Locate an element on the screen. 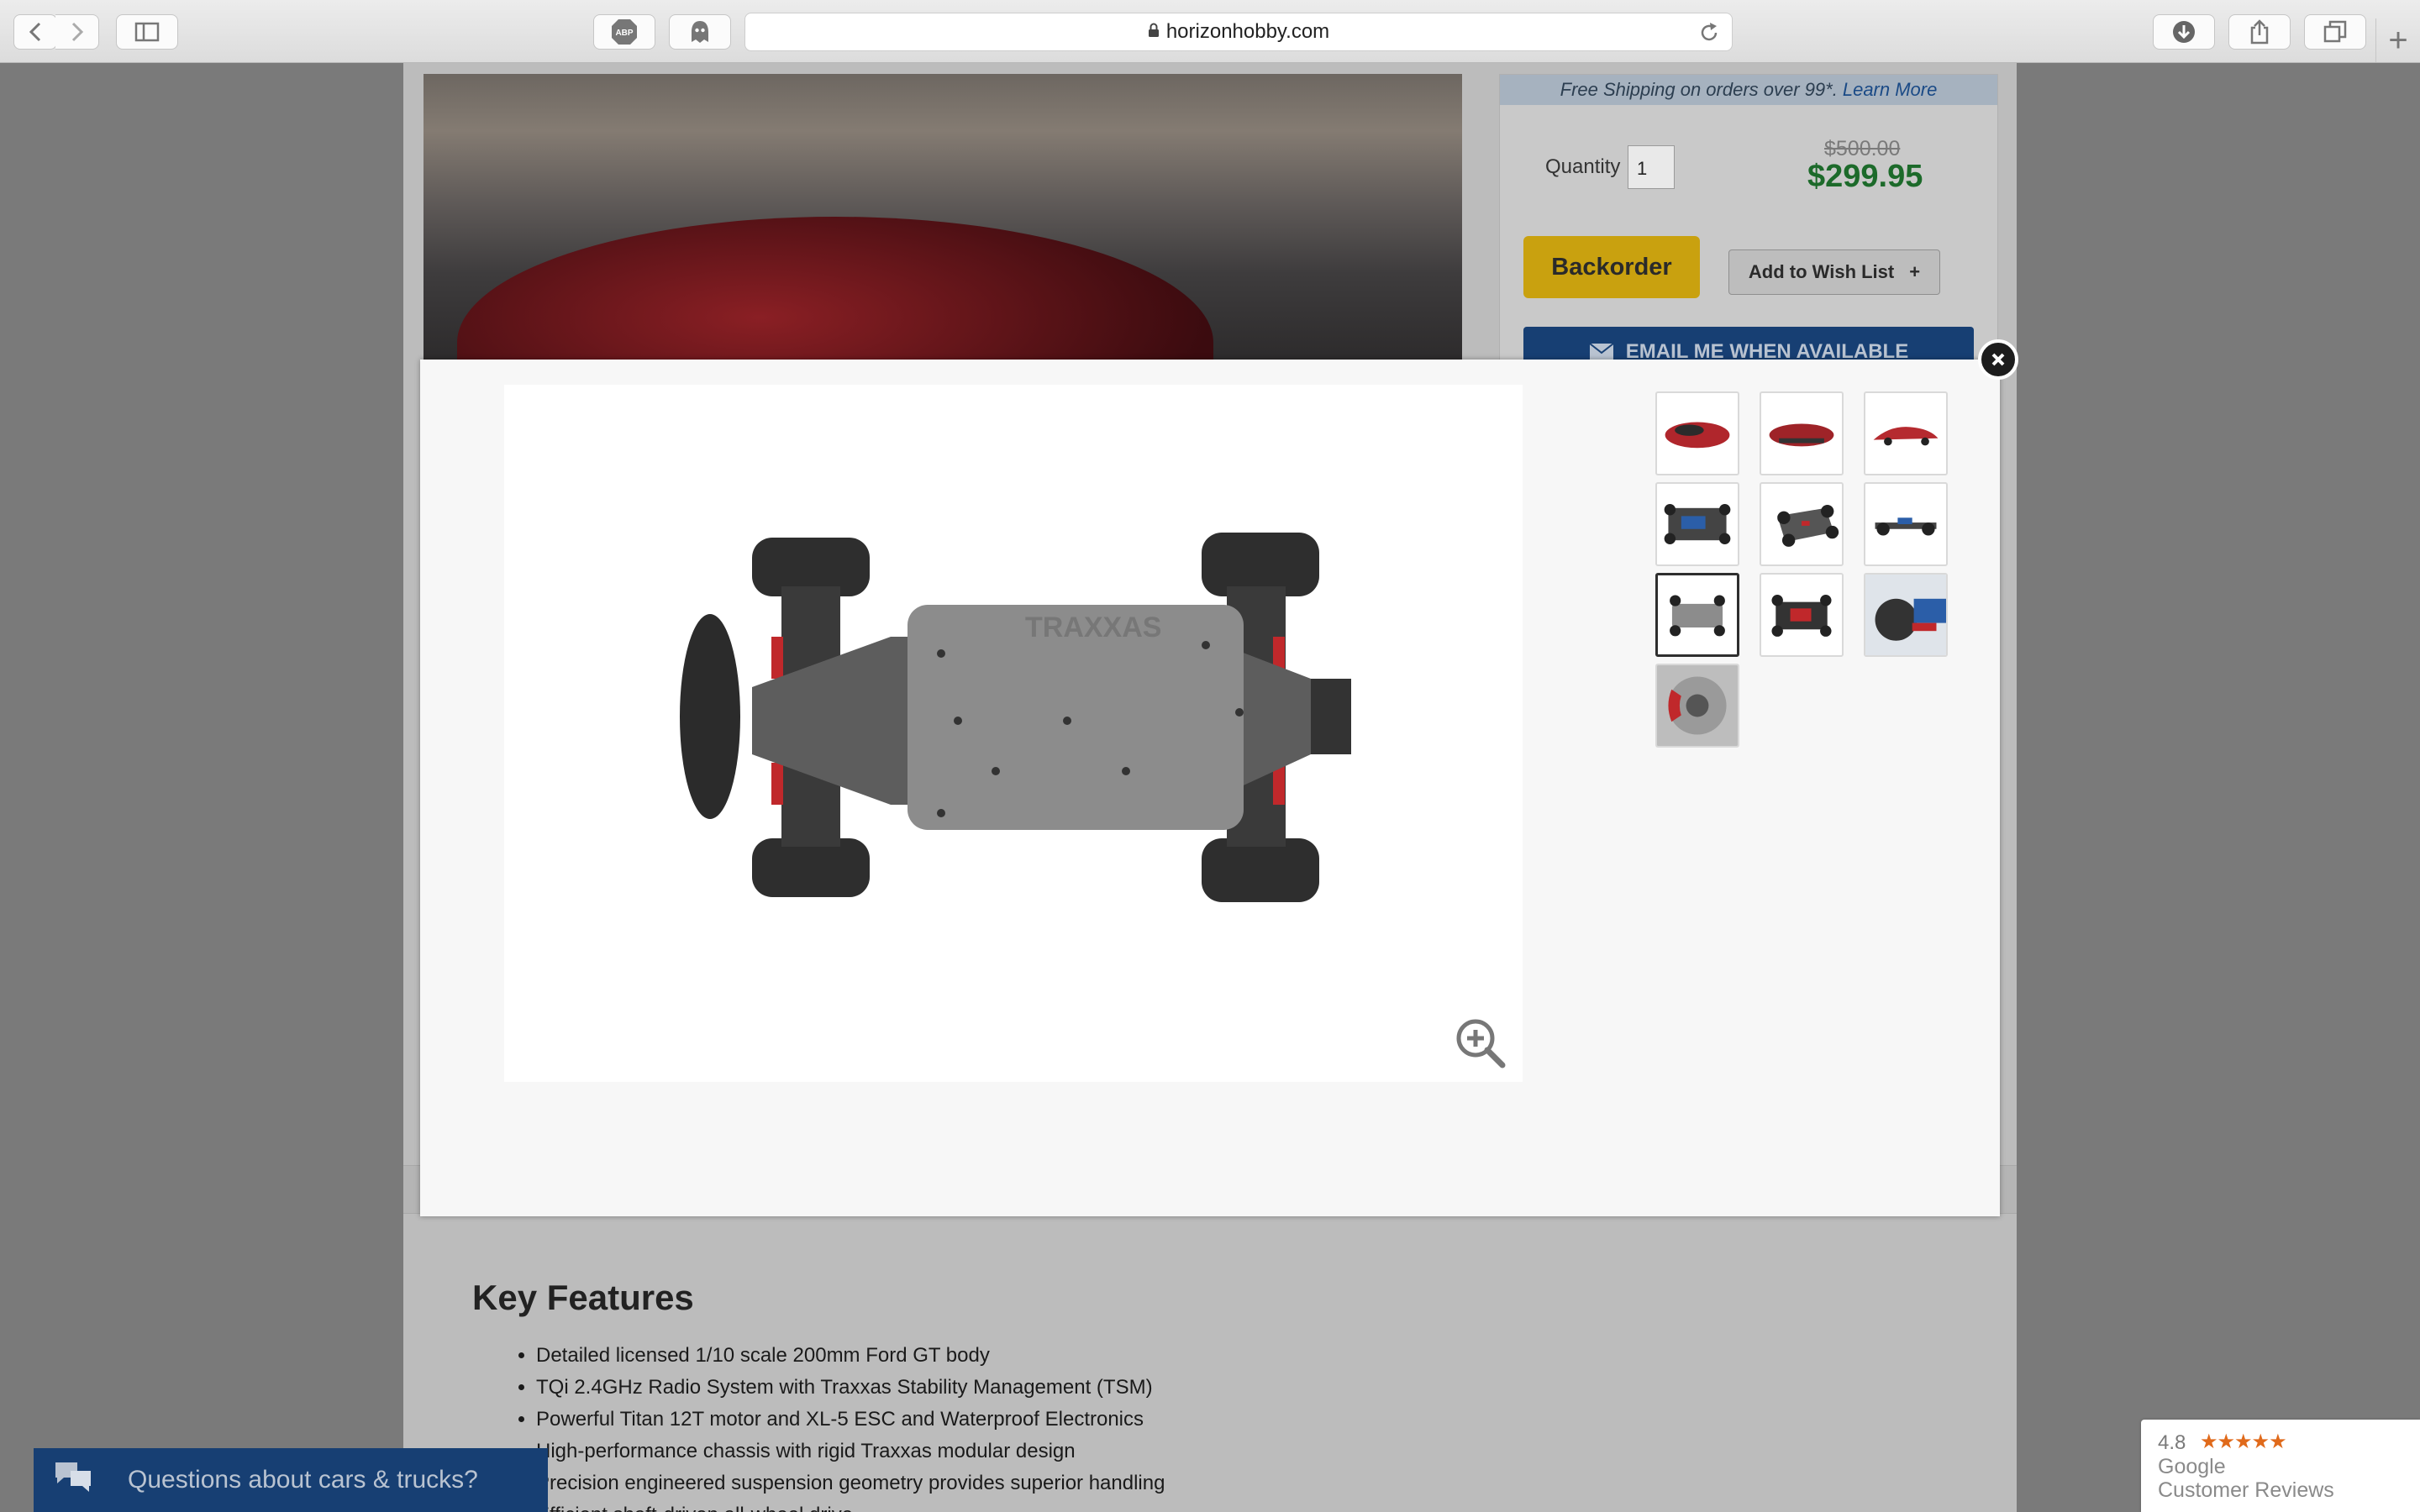 This screenshot has height=1512, width=2420. zoom-in-icon is located at coordinates (1480, 1045).